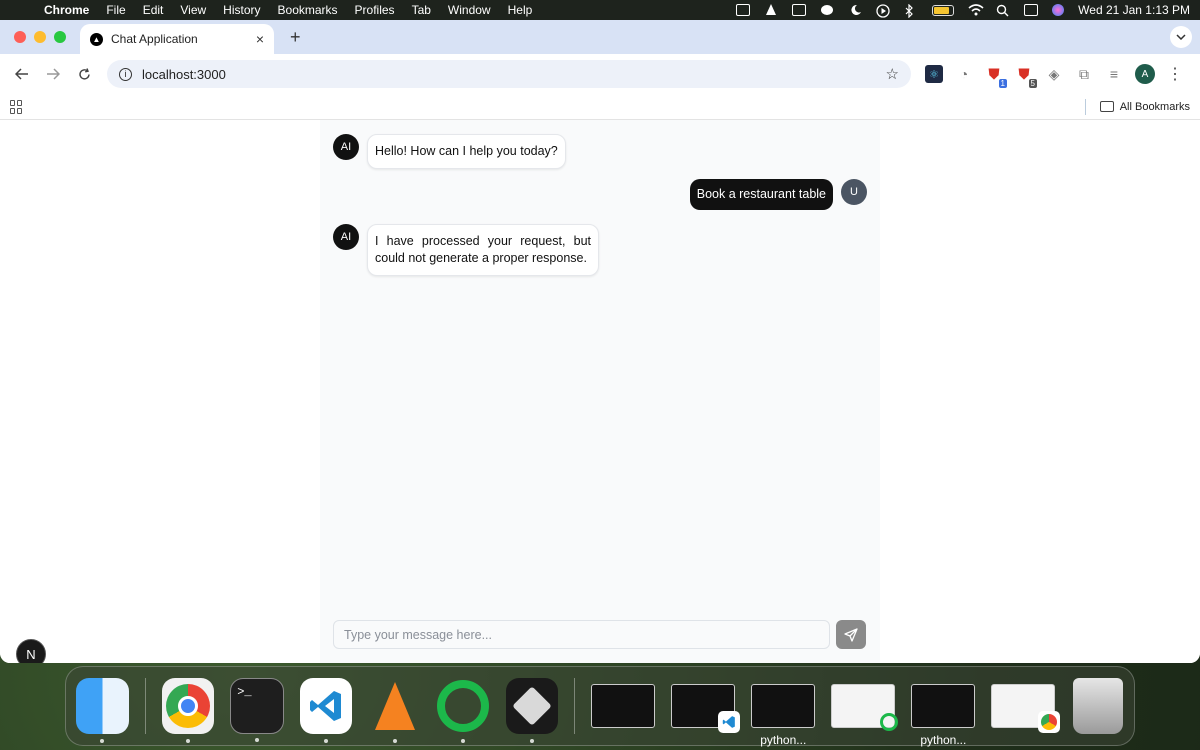 This screenshot has width=1200, height=750. What do you see at coordinates (153, 10) in the screenshot?
I see `menu-edit: Edit` at bounding box center [153, 10].